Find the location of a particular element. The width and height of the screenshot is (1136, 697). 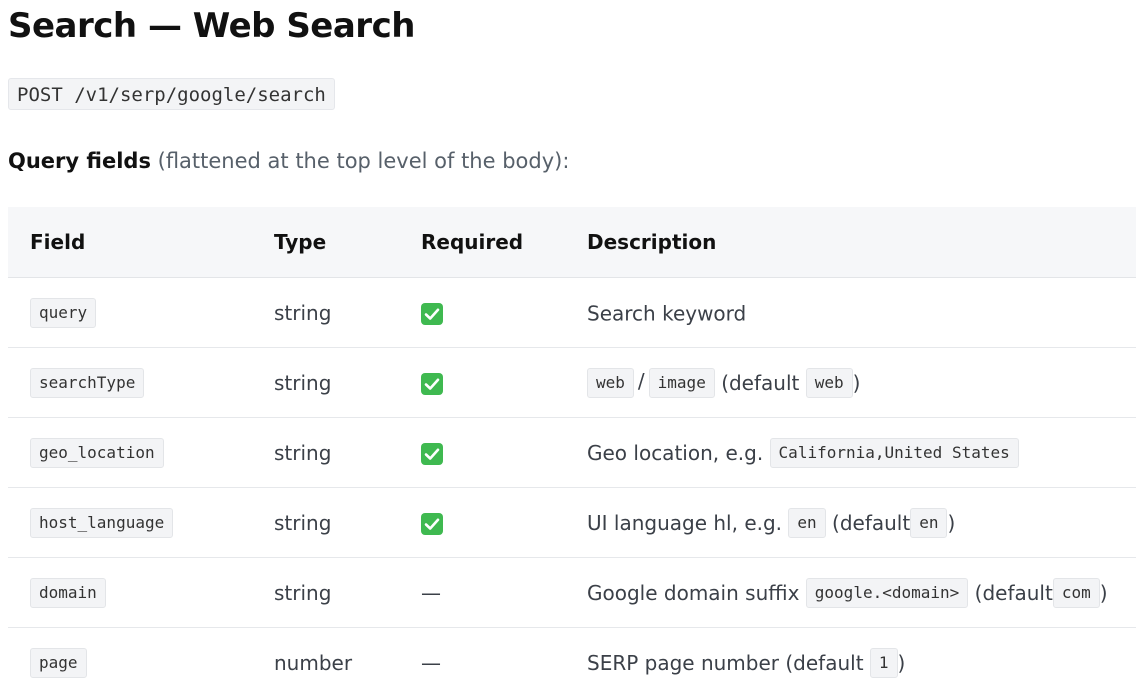

field-name-code: domain is located at coordinates (68, 593).